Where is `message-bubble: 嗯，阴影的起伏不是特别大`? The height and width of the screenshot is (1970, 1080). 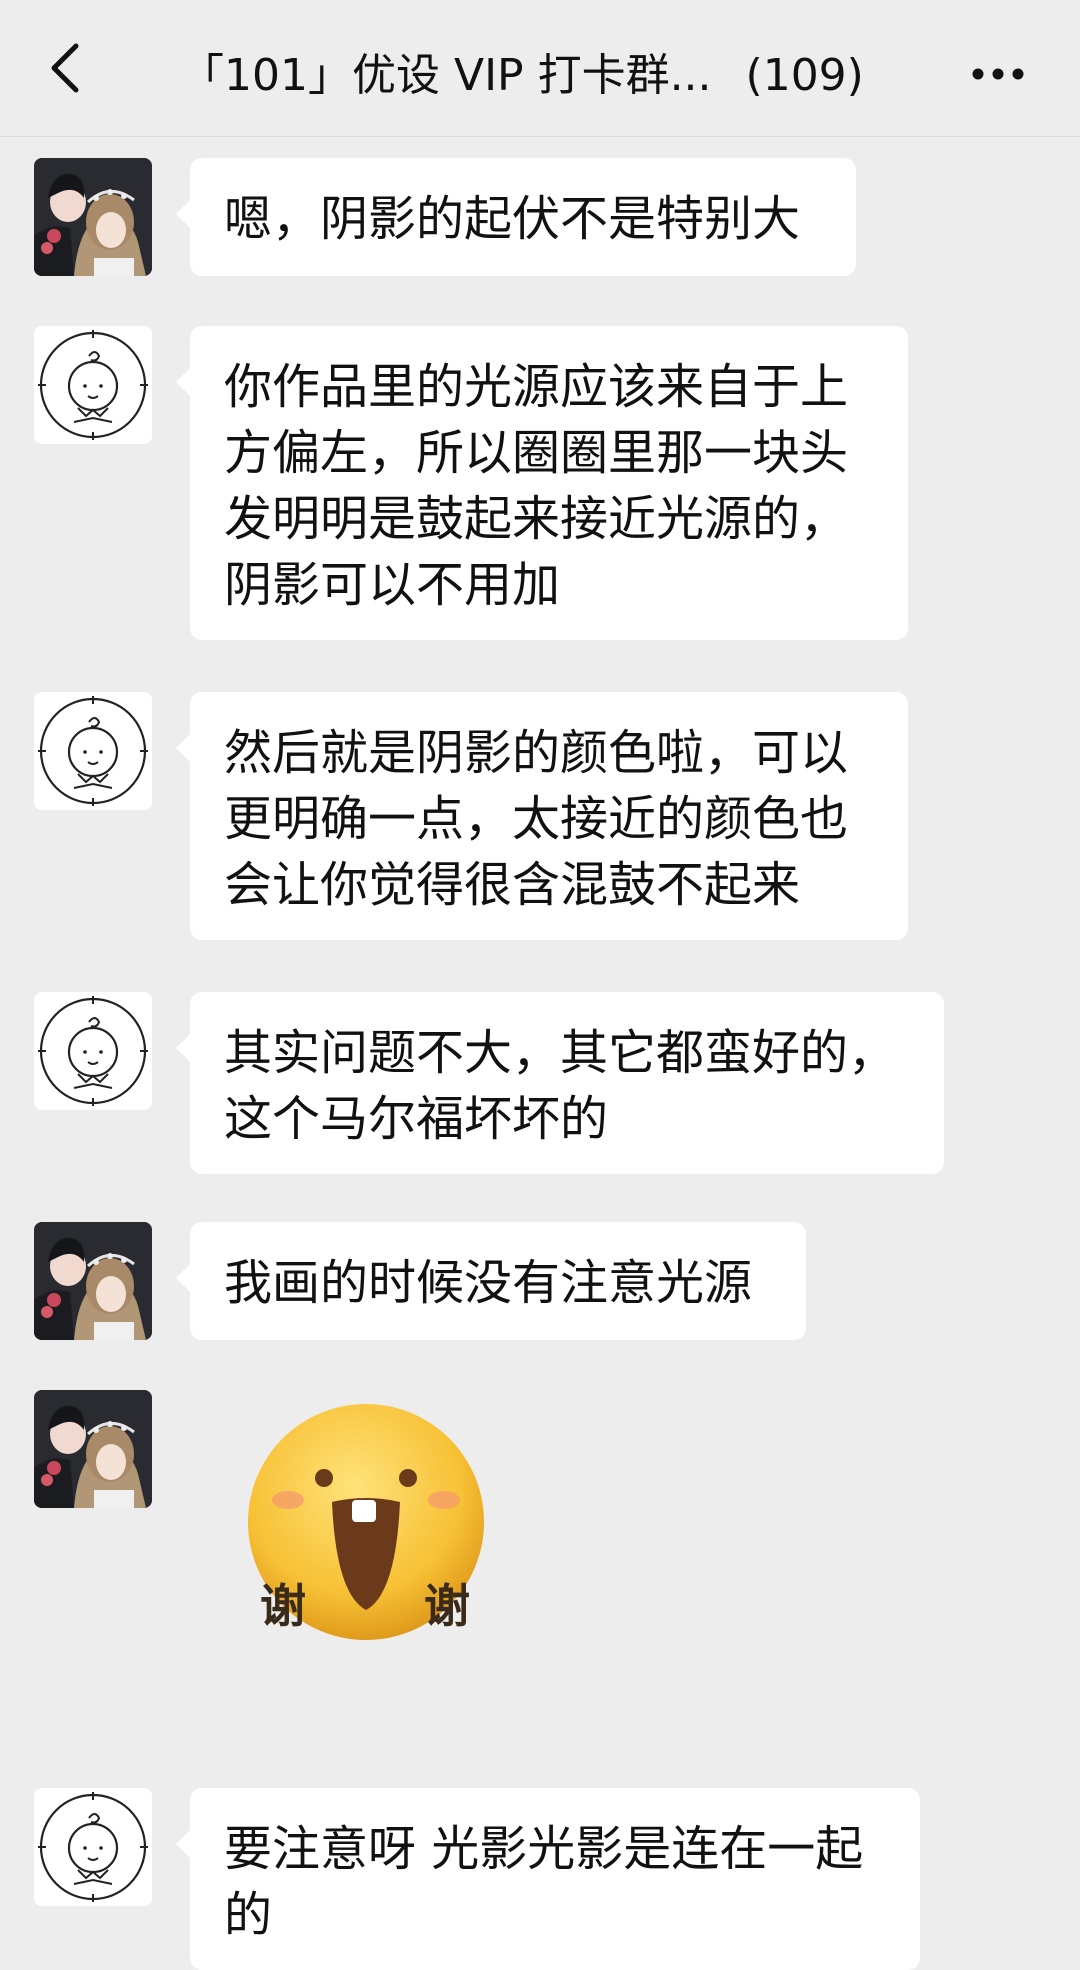 message-bubble: 嗯，阴影的起伏不是特别大 is located at coordinates (516, 217).